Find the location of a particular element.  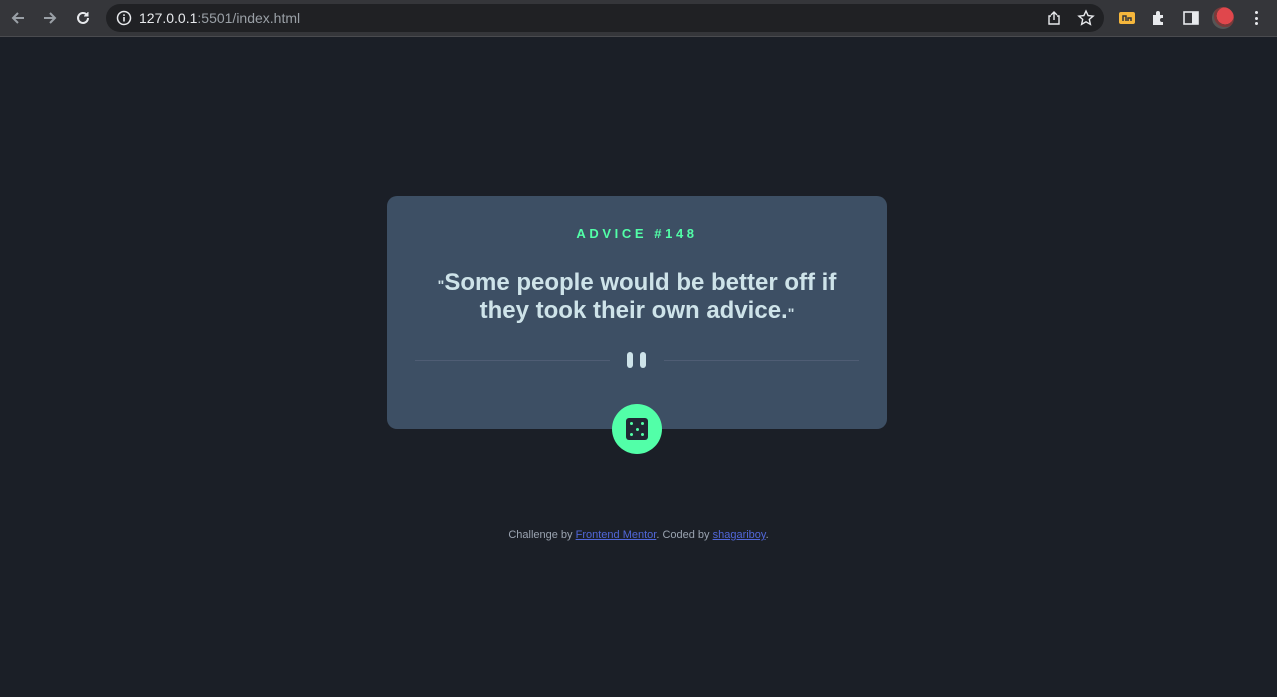

url-text: 127.0.0.1:5501/index.html is located at coordinates (219, 18).